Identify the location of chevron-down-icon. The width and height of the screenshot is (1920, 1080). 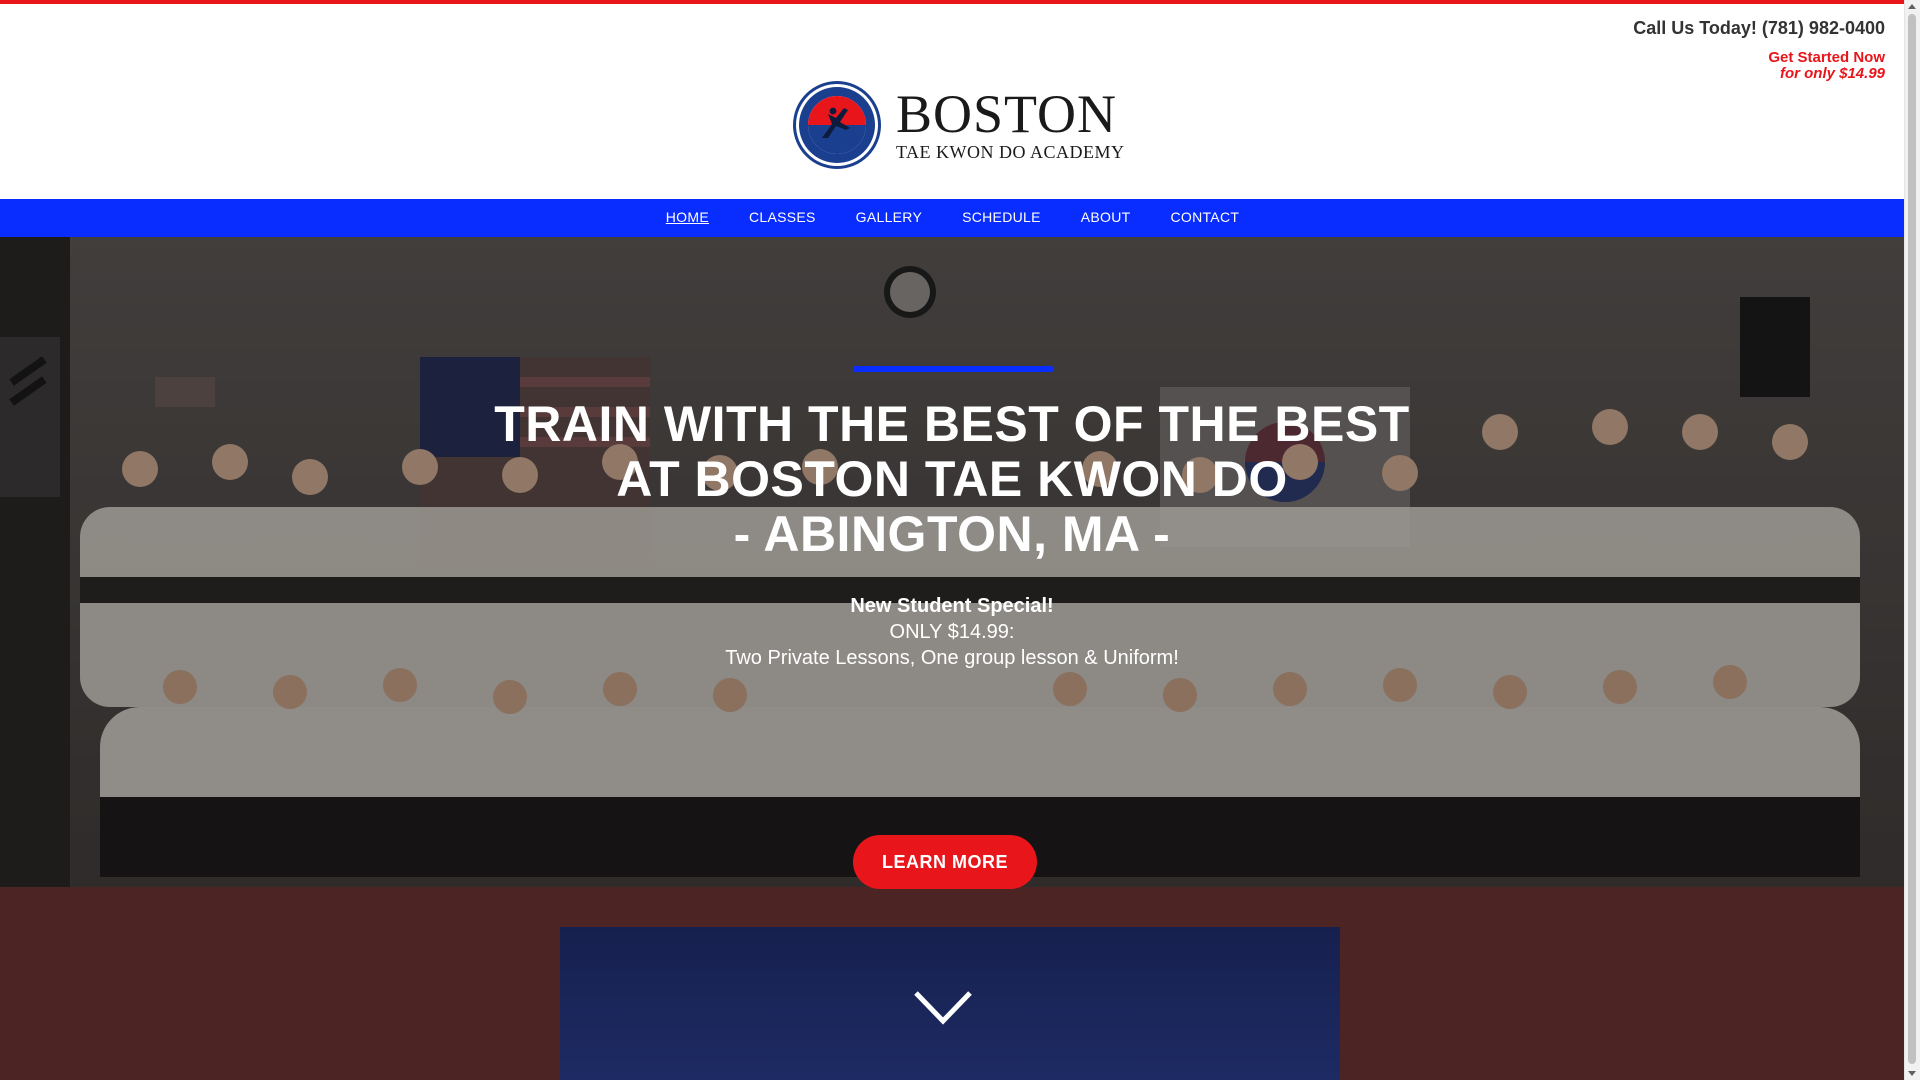
(943, 1007).